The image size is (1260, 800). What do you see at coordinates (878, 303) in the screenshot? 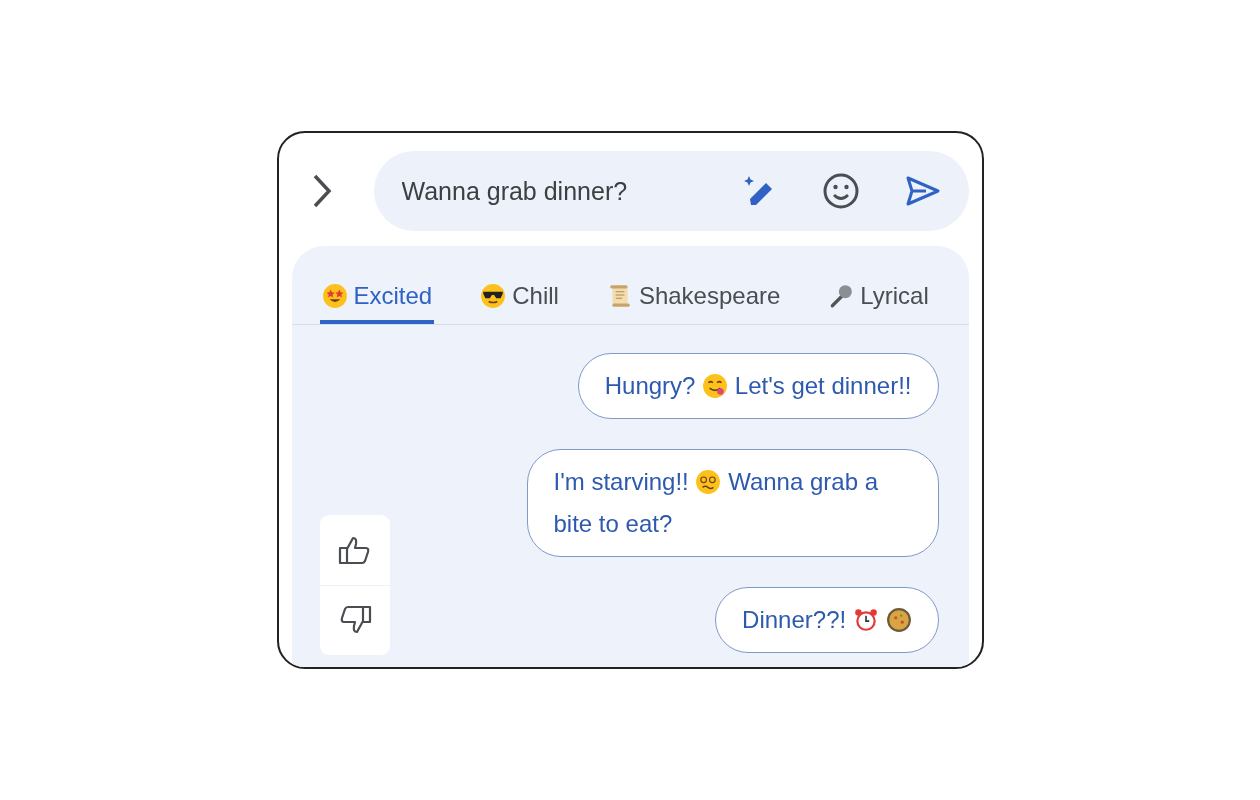
I see `tone-tab: Lyrical` at bounding box center [878, 303].